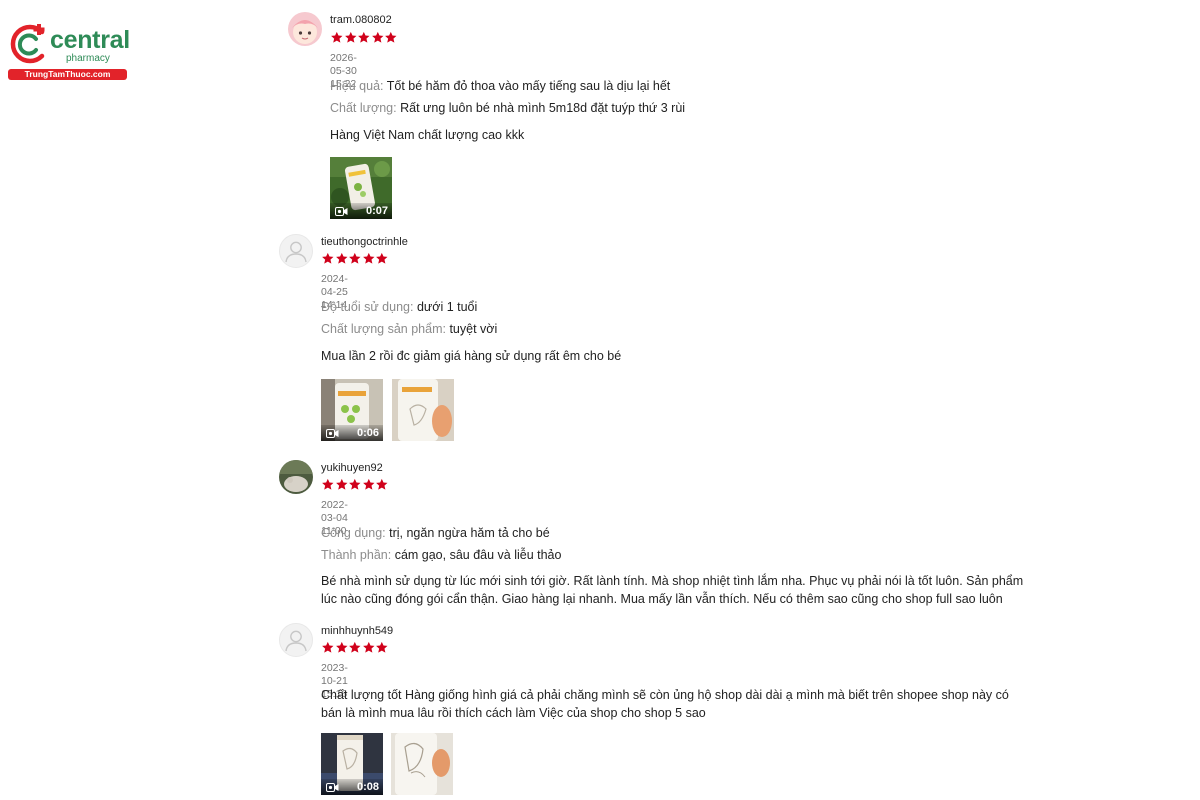 Image resolution: width=1200 pixels, height=800 pixels. Describe the element at coordinates (363, 108) in the screenshot. I see `attribute-key: Chất lượng:` at that location.